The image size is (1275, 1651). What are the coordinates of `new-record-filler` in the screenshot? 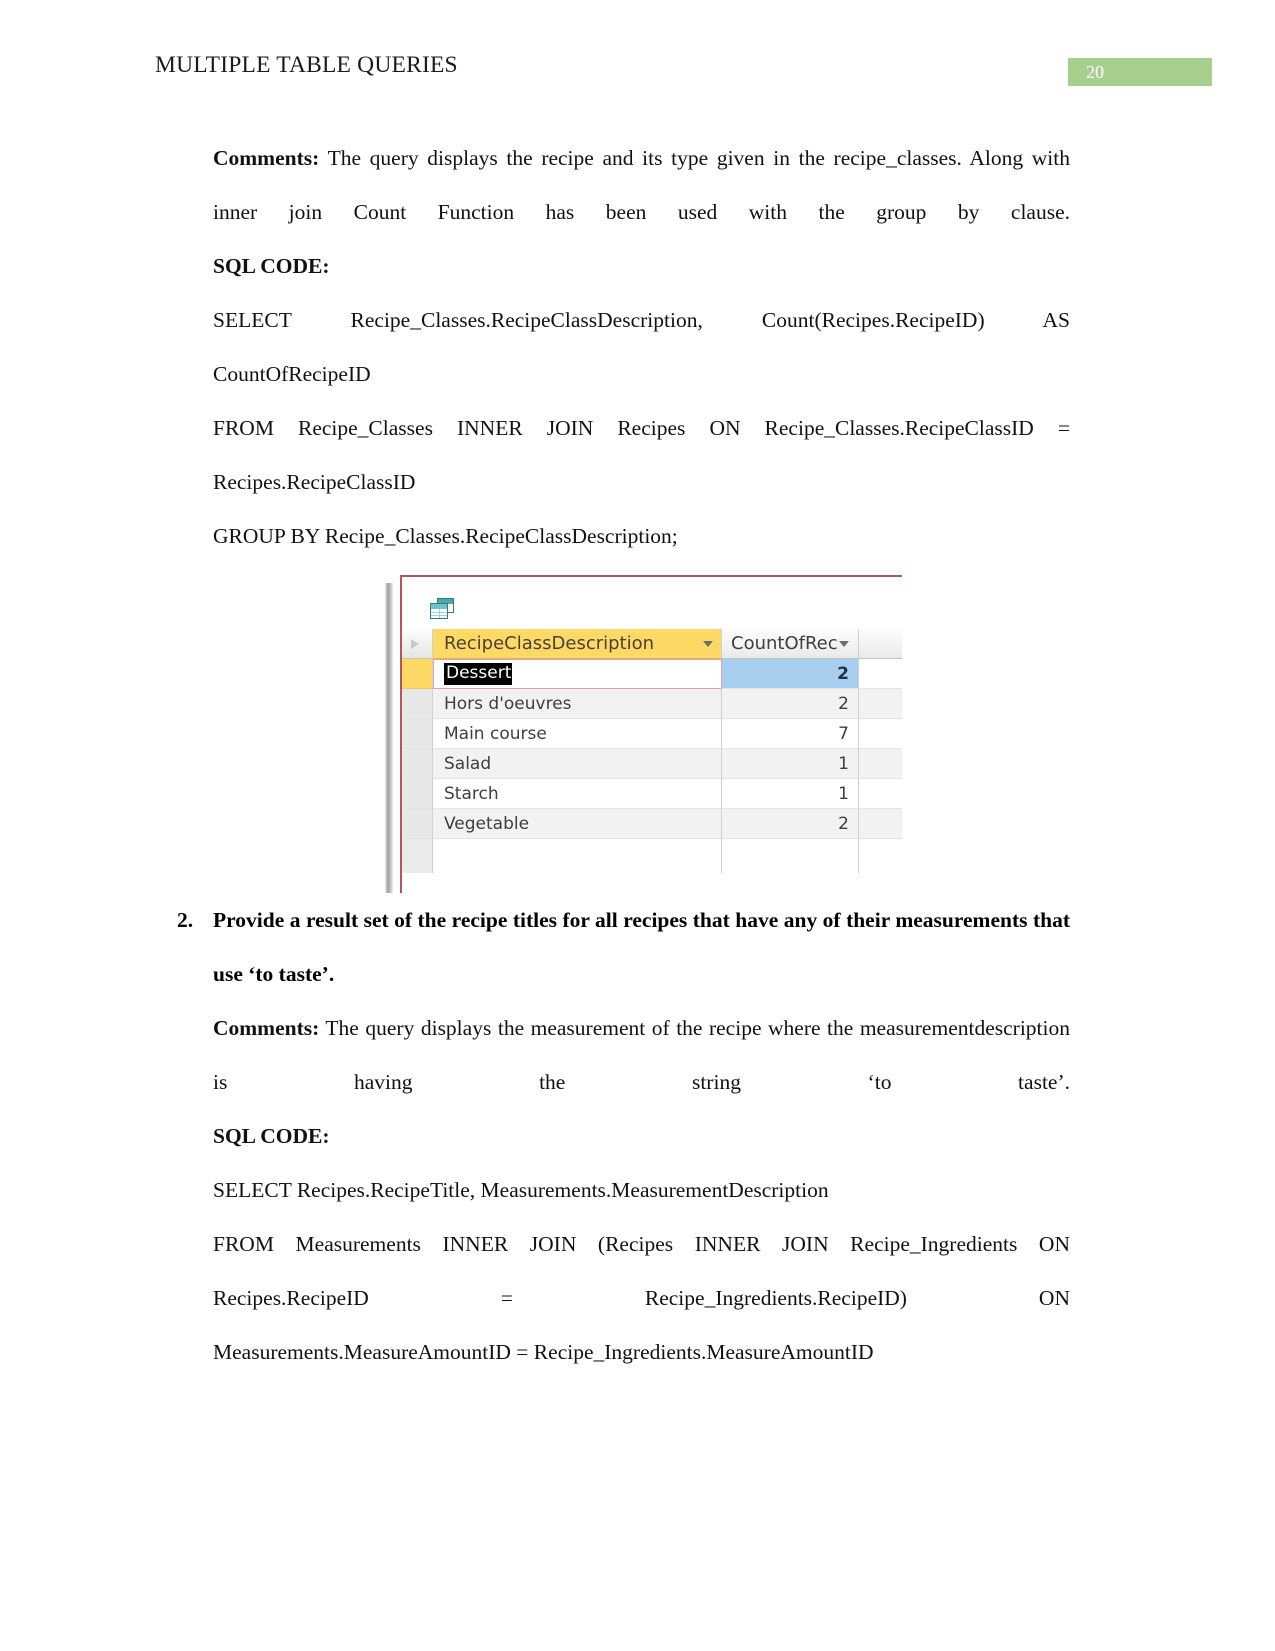 It's located at (880, 856).